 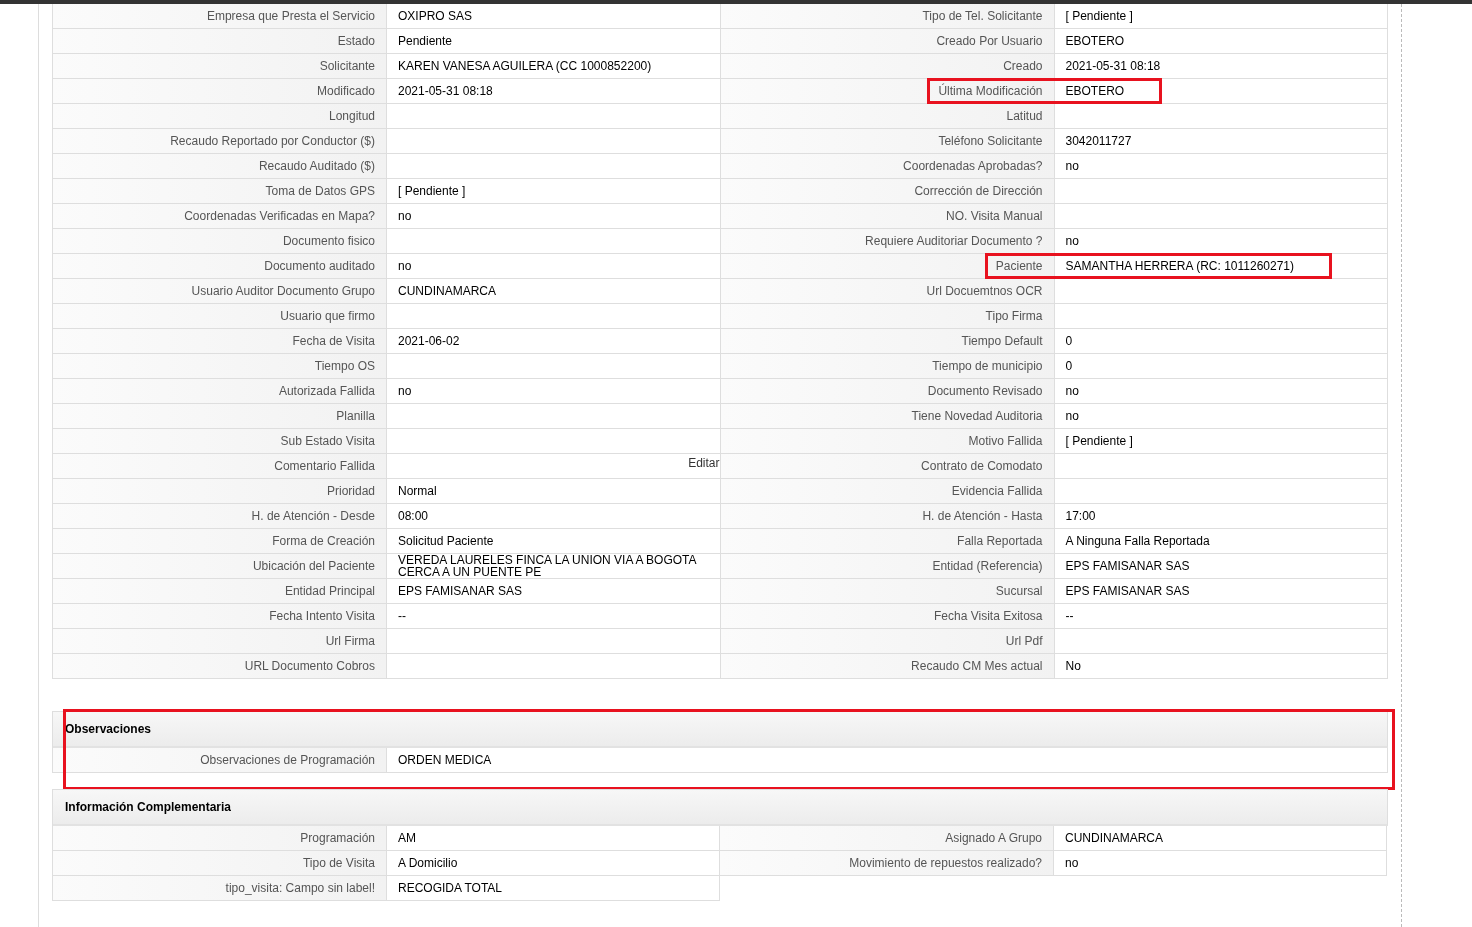 I want to click on field-label: Recaudo CM Mes actual, so click(x=977, y=666).